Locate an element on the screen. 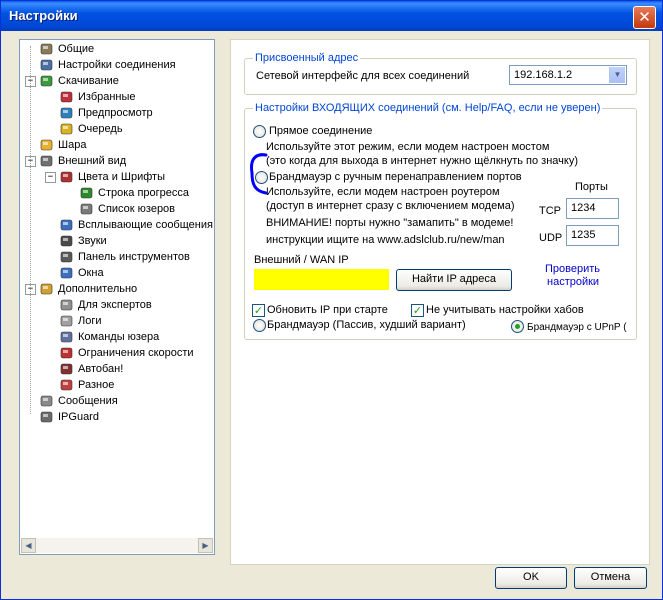  tree-item-label: Предпросмотр is located at coordinates (115, 113).